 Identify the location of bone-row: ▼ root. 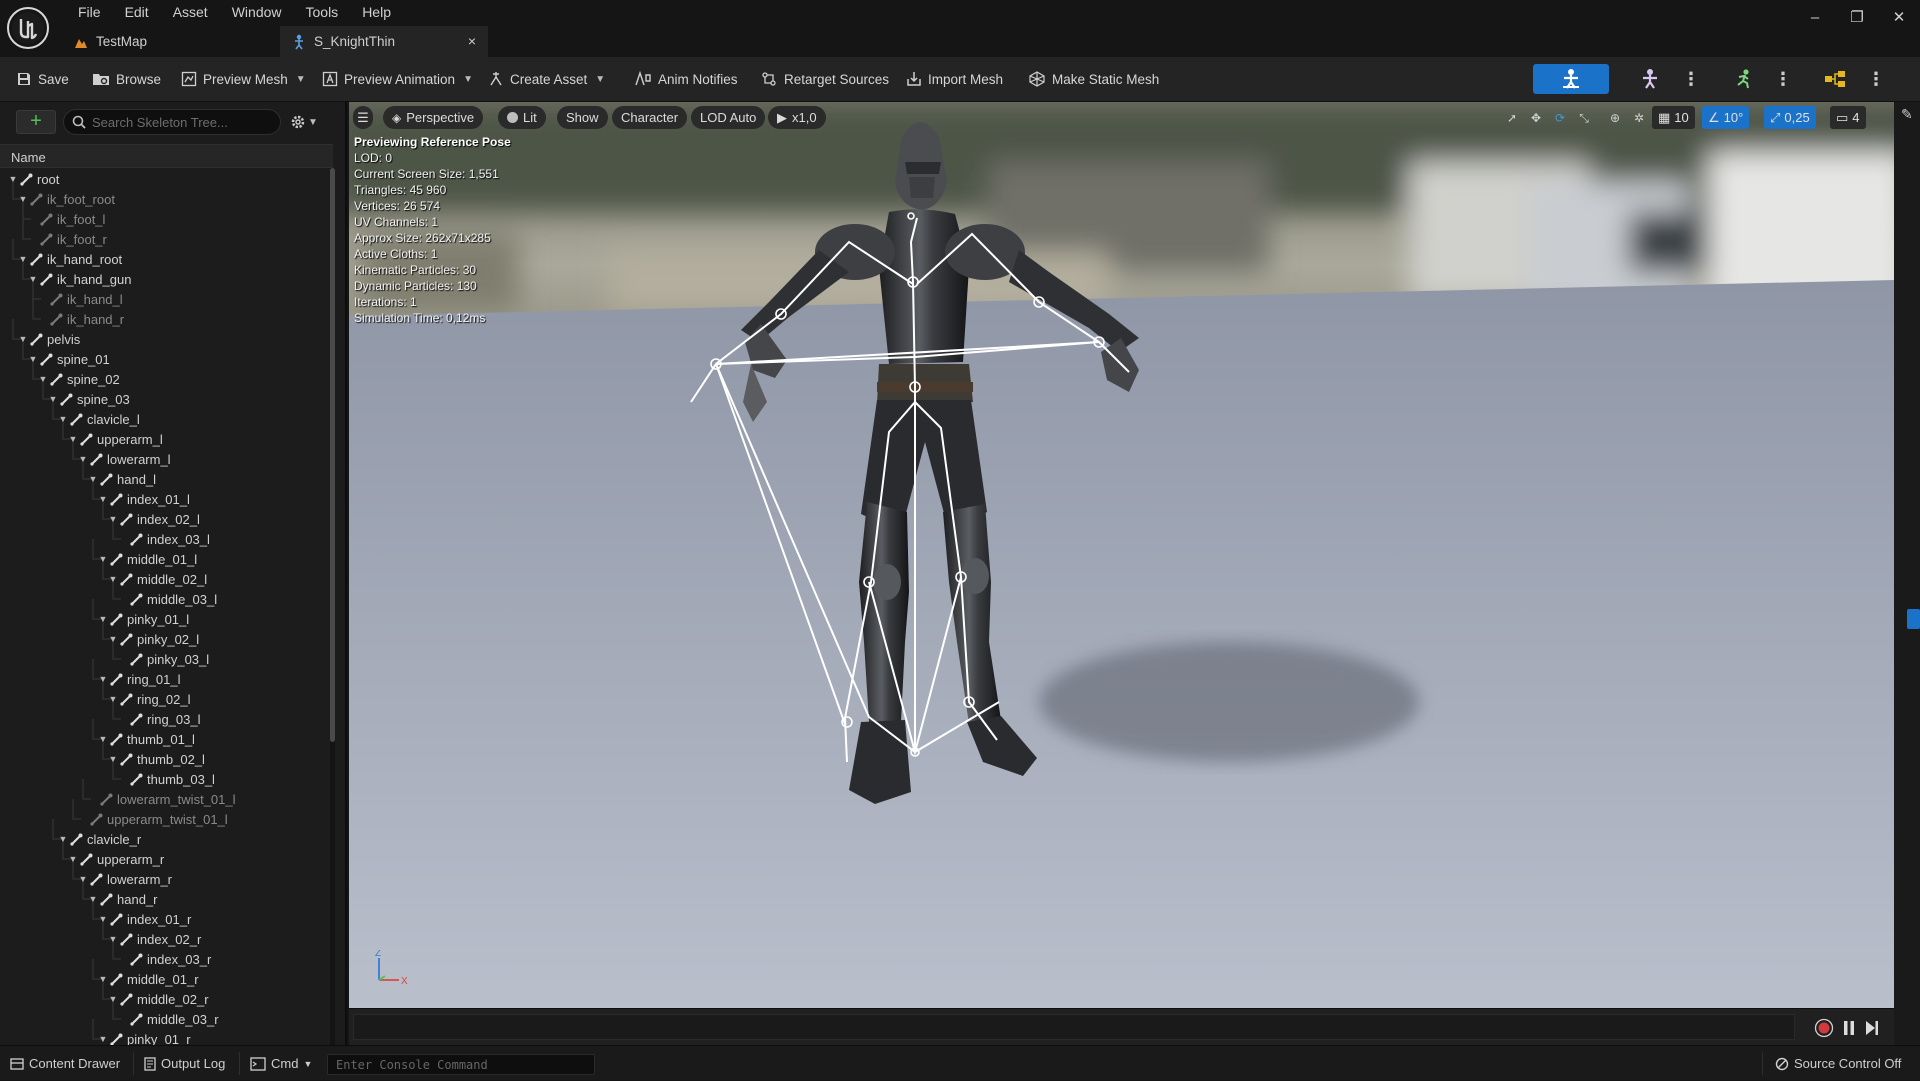
(164, 179).